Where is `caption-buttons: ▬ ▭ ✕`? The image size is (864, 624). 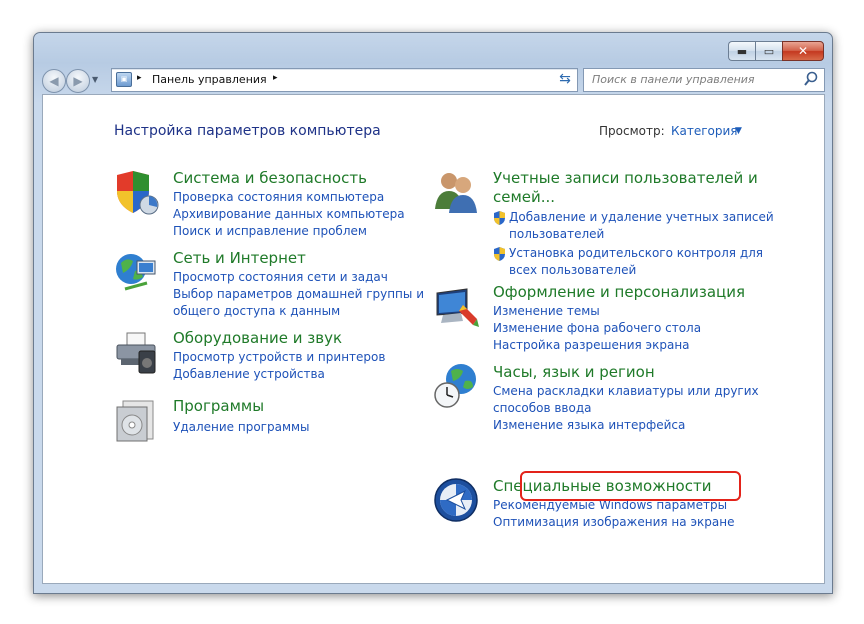 caption-buttons: ▬ ▭ ✕ is located at coordinates (776, 51).